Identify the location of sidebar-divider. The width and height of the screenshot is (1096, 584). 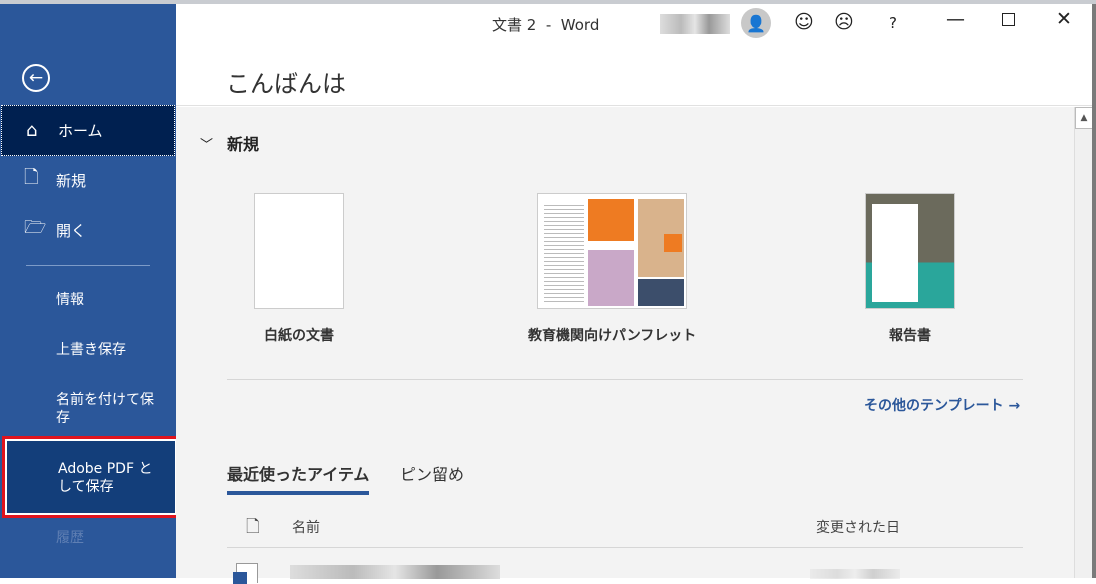
(88, 265).